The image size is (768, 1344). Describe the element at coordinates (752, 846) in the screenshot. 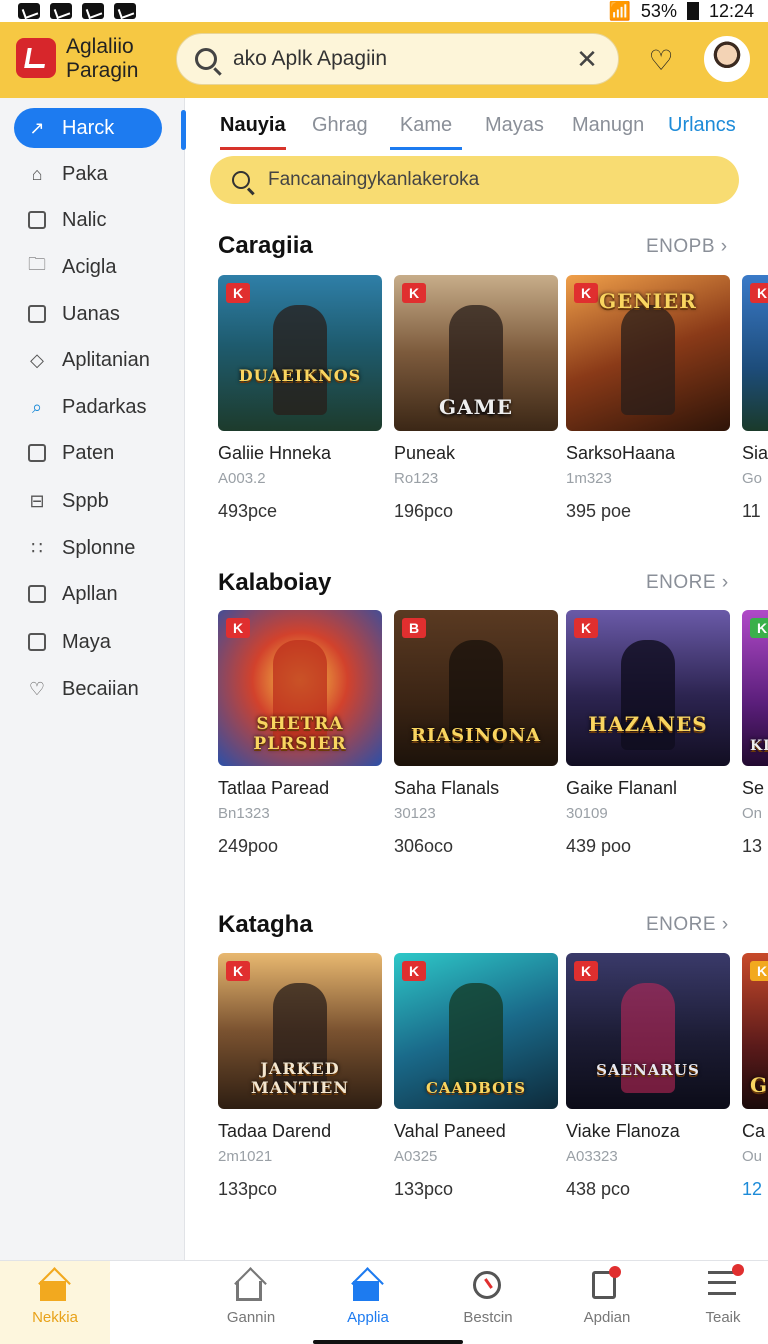

I see `card-price: 13` at that location.